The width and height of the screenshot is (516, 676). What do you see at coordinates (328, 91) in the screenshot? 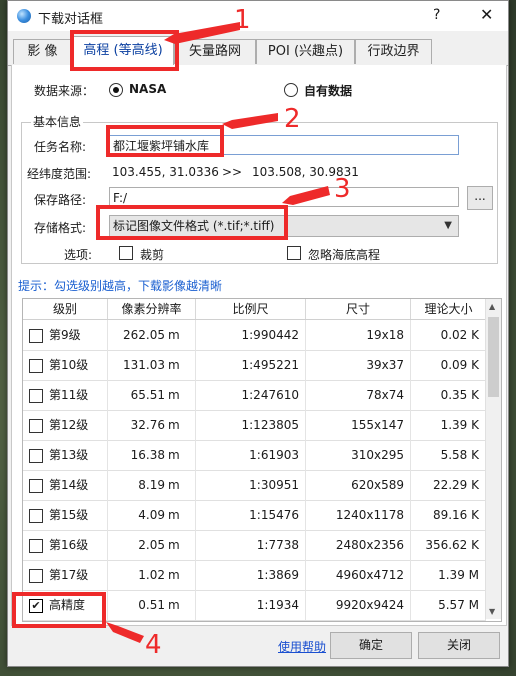
I see `radio-own-data-label: 自有数据` at bounding box center [328, 91].